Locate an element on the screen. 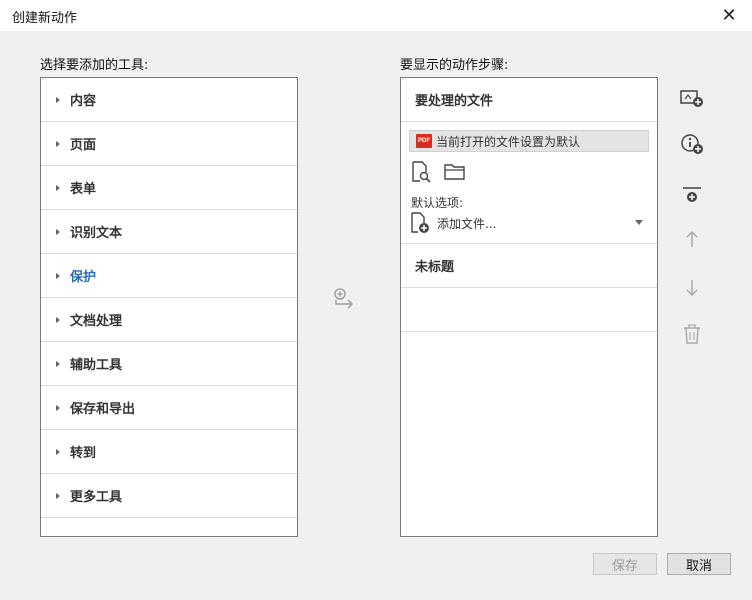 The image size is (752, 600). info-add-icon is located at coordinates (692, 144).